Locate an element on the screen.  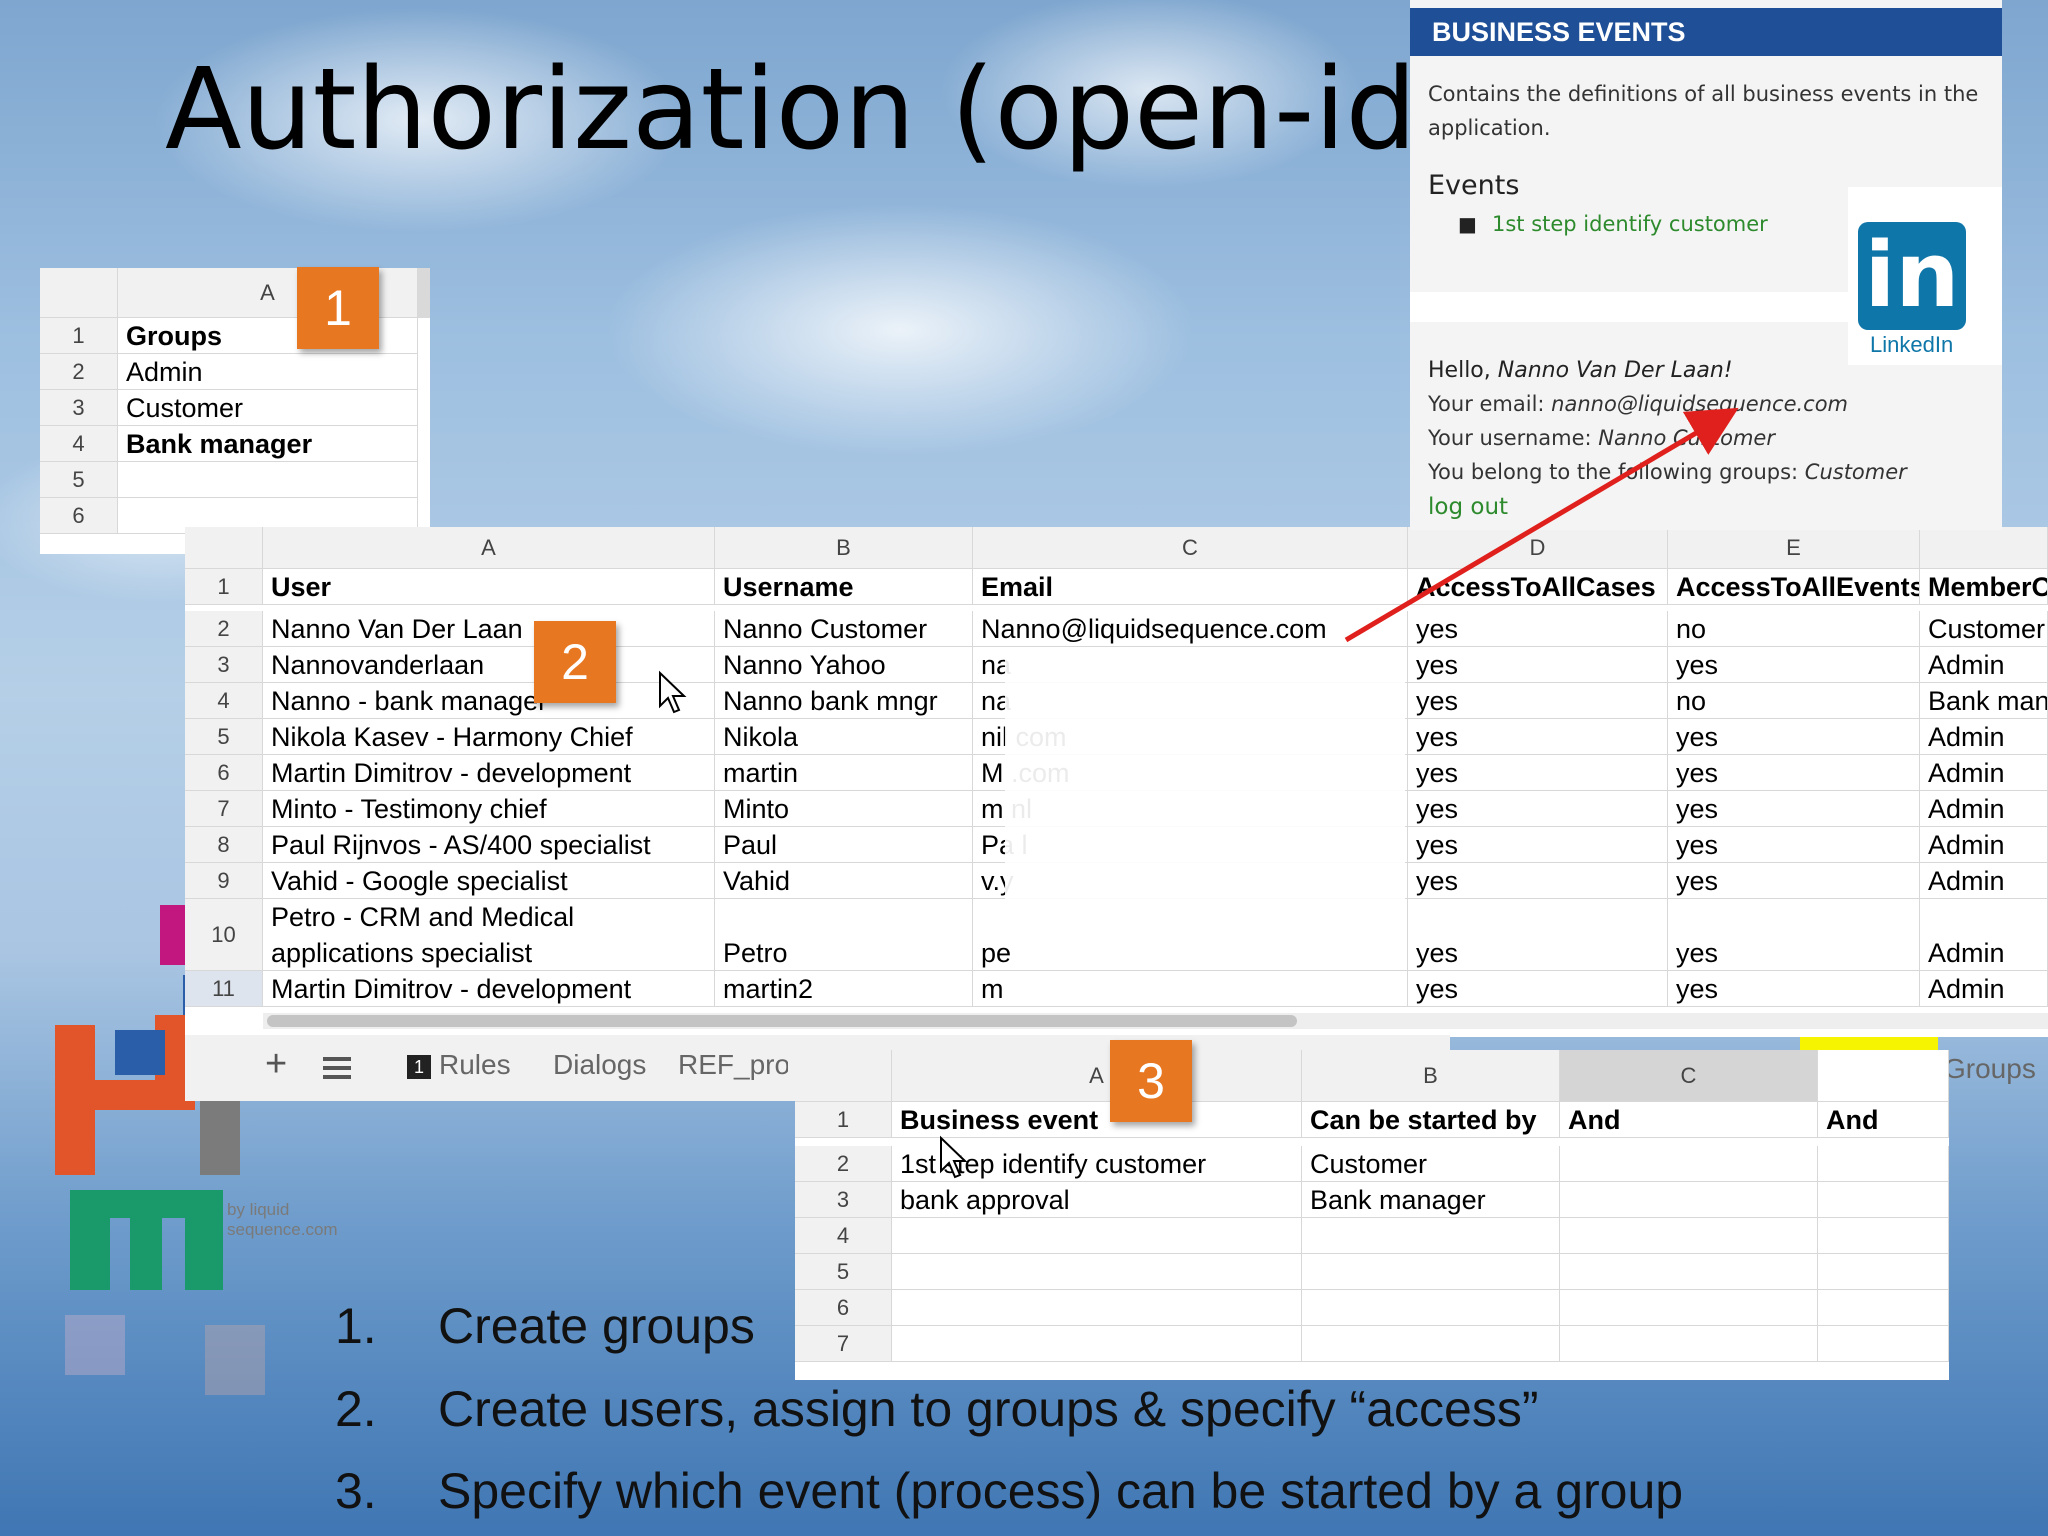
group-cell: Bank manager is located at coordinates (268, 444).